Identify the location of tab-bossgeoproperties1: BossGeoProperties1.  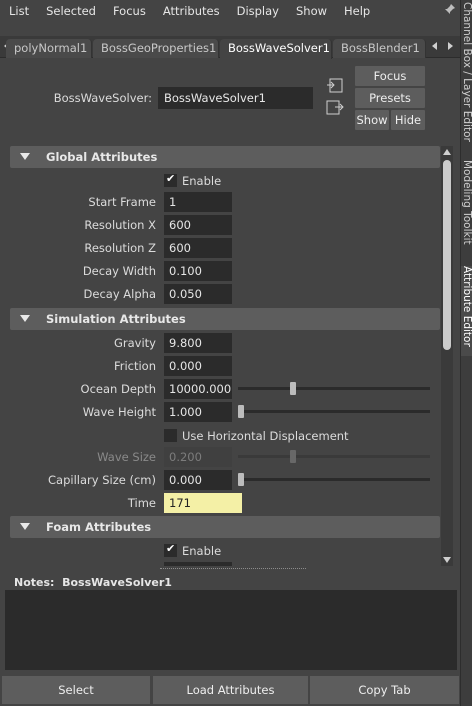
(156, 48).